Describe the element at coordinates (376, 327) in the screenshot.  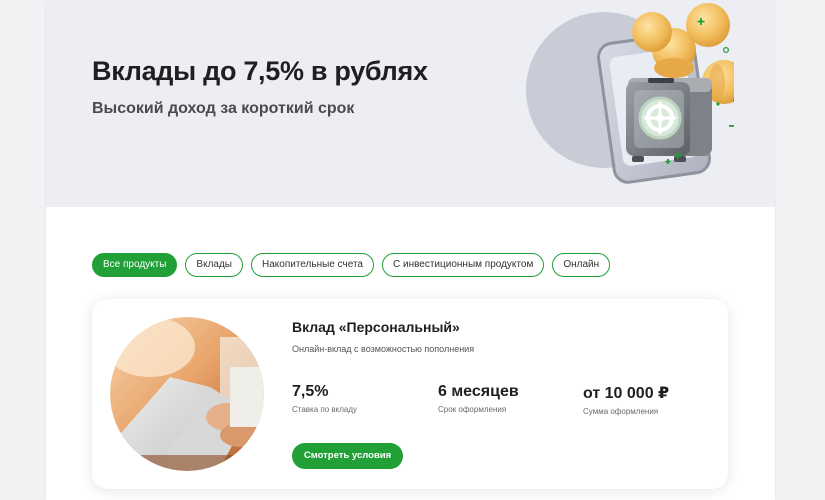
I see `product-title: Вклад «Персональный»` at that location.